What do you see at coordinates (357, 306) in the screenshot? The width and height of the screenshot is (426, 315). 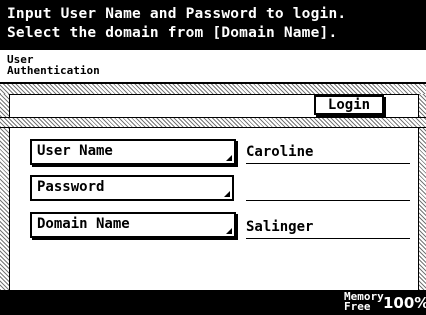 I see `memory-label-line-2: Free` at bounding box center [357, 306].